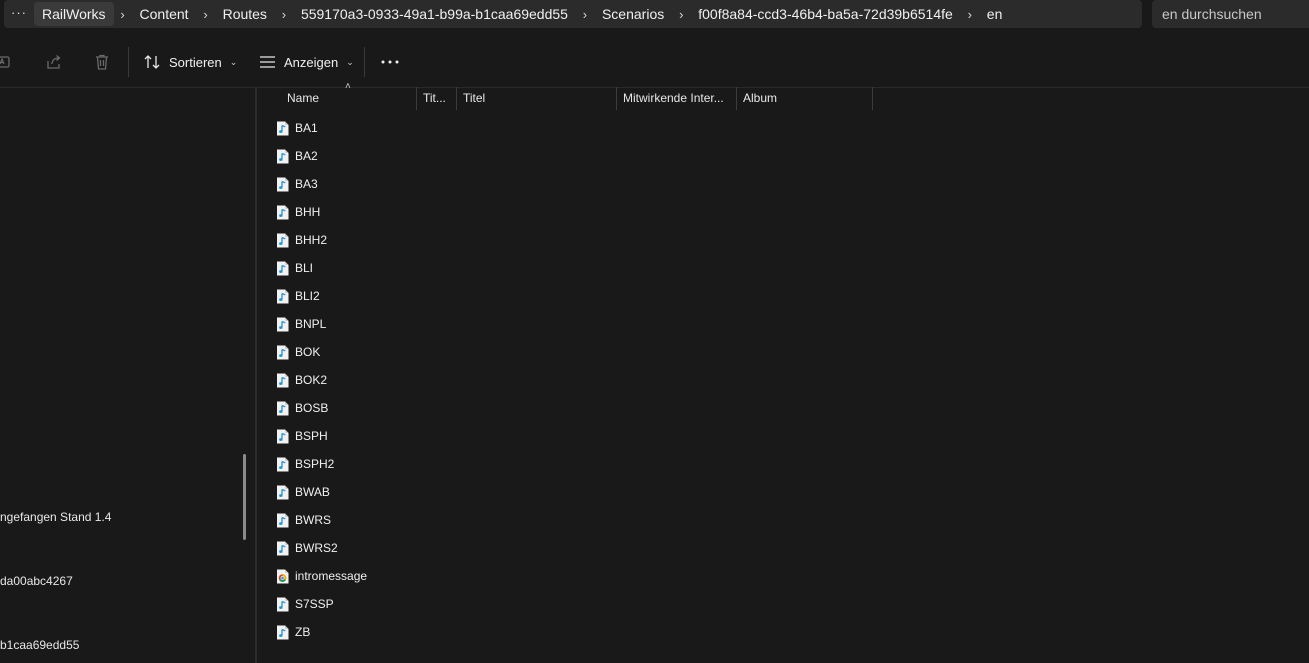 This screenshot has width=1309, height=663. I want to click on nav-item: b1caa69edd55, so click(39, 645).